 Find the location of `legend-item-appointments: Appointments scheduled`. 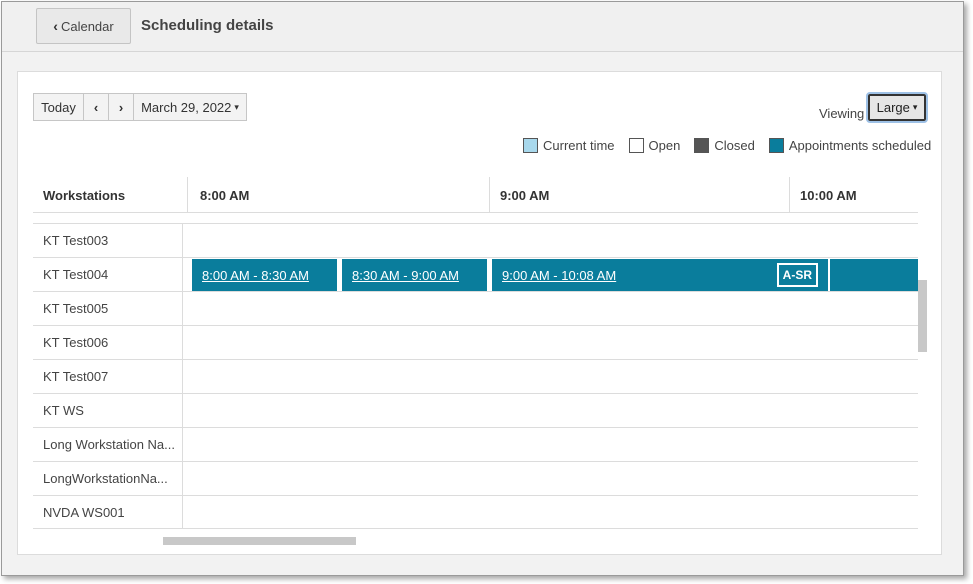

legend-item-appointments: Appointments scheduled is located at coordinates (850, 145).